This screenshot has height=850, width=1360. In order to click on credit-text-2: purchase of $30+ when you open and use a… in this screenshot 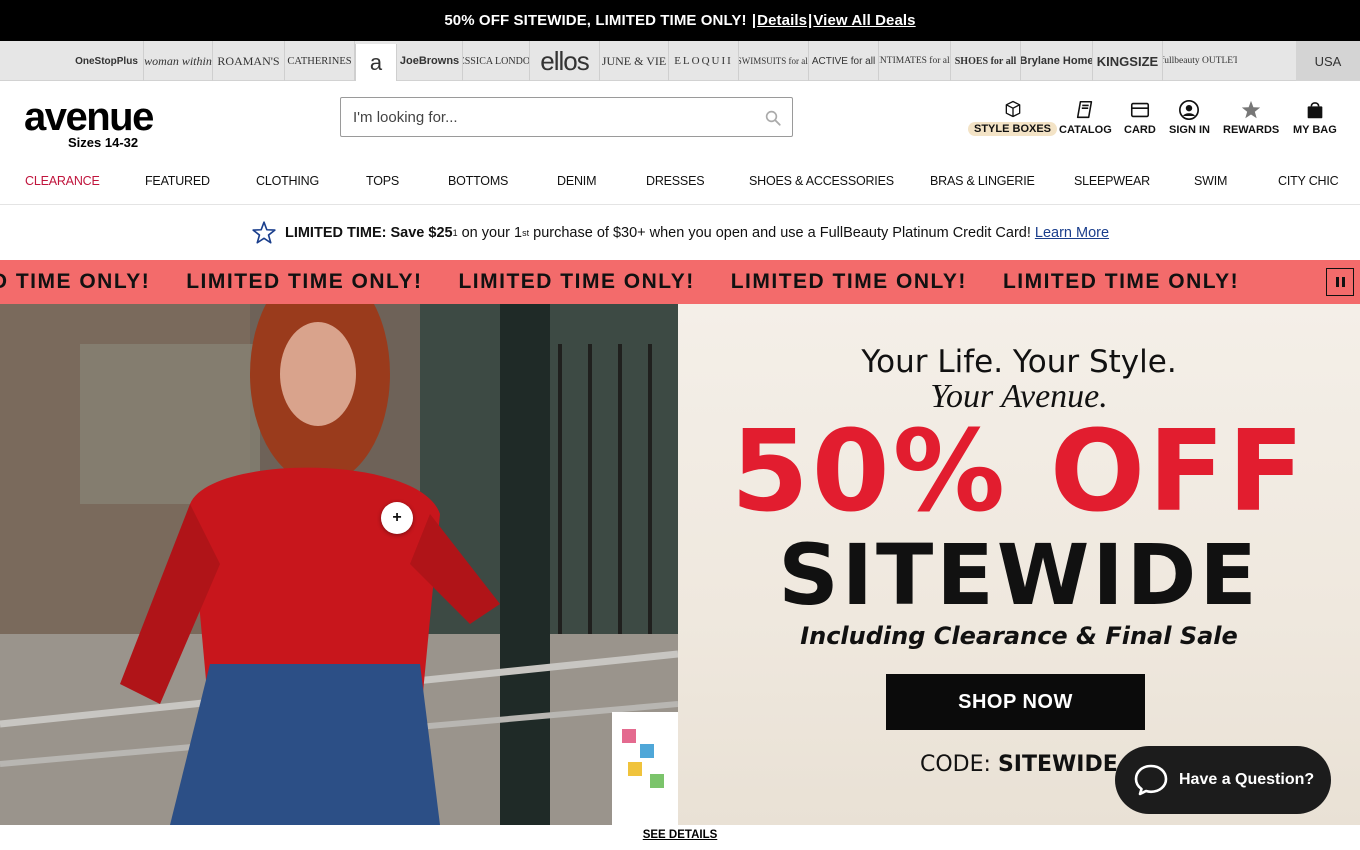, I will do `click(780, 232)`.